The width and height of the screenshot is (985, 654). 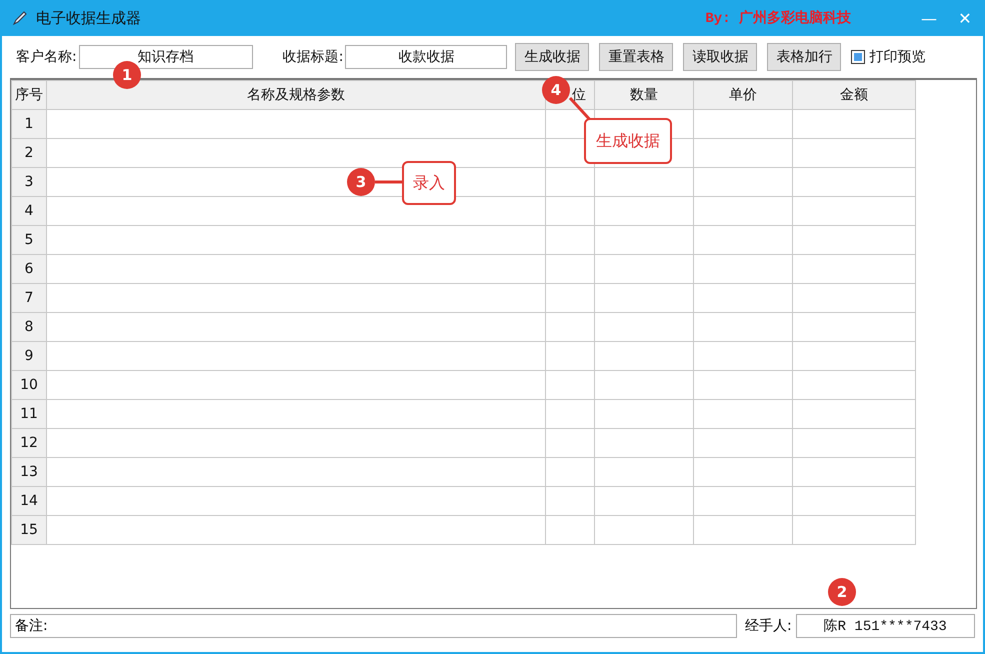 I want to click on toolbar-button: 重置表格, so click(x=636, y=57).